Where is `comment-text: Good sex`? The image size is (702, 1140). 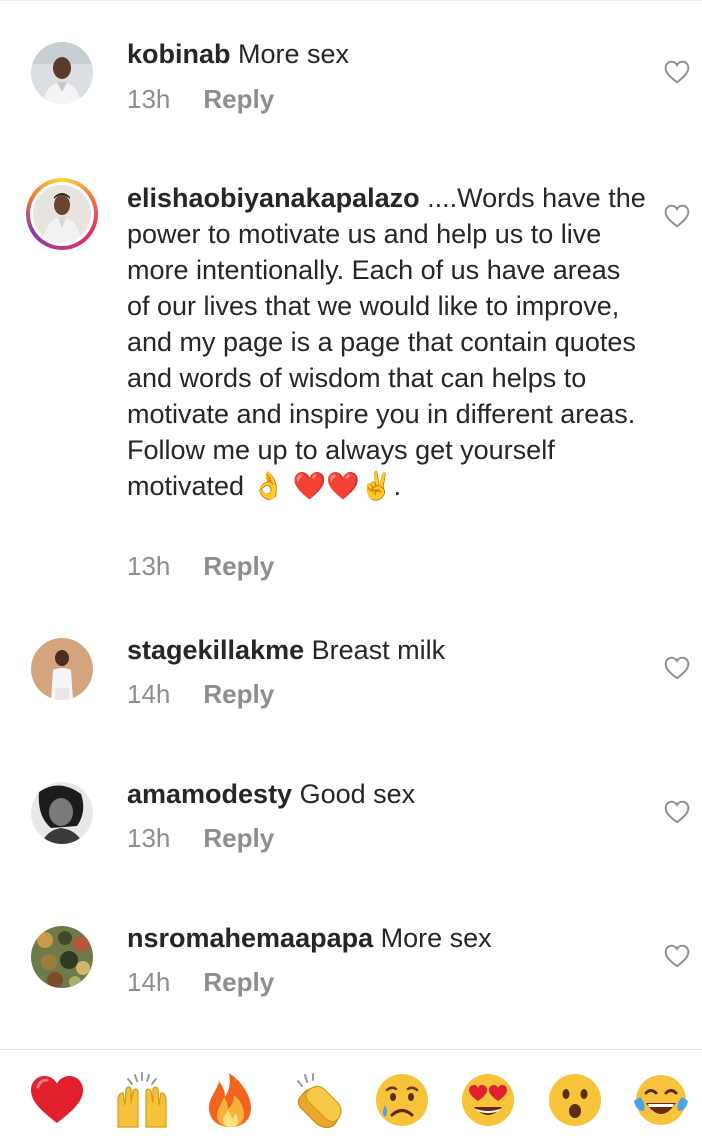
comment-text: Good sex is located at coordinates (354, 794).